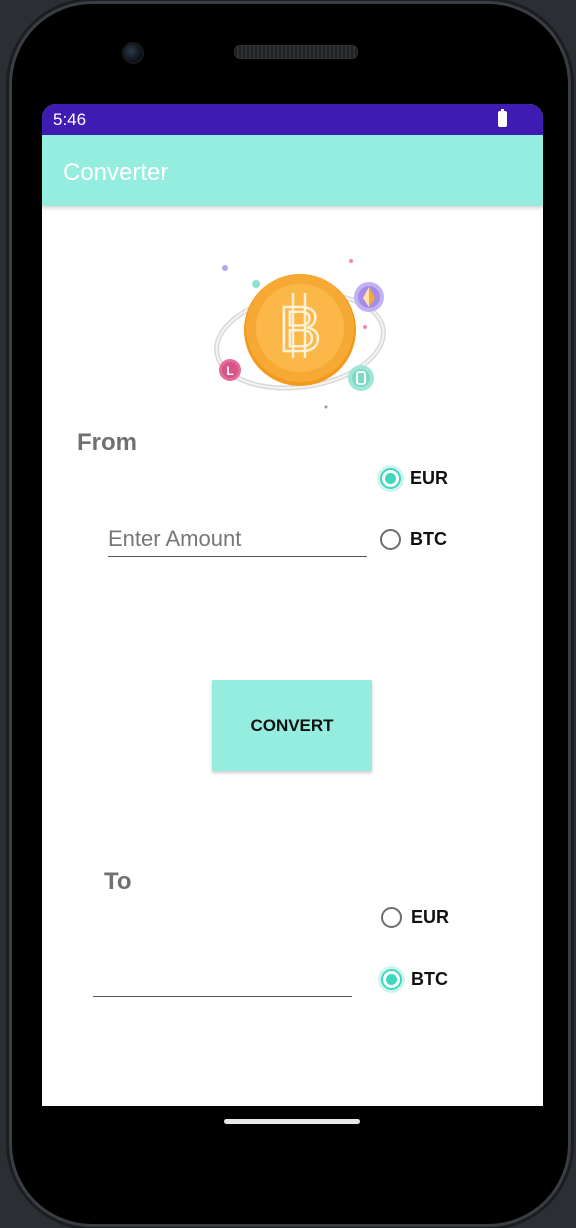  Describe the element at coordinates (133, 53) in the screenshot. I see `front-camera` at that location.